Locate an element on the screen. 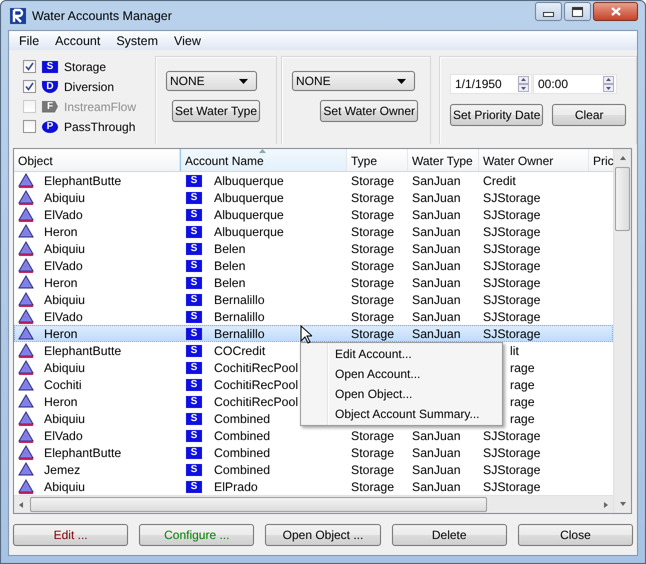 The image size is (646, 564). menu-item: System is located at coordinates (137, 41).